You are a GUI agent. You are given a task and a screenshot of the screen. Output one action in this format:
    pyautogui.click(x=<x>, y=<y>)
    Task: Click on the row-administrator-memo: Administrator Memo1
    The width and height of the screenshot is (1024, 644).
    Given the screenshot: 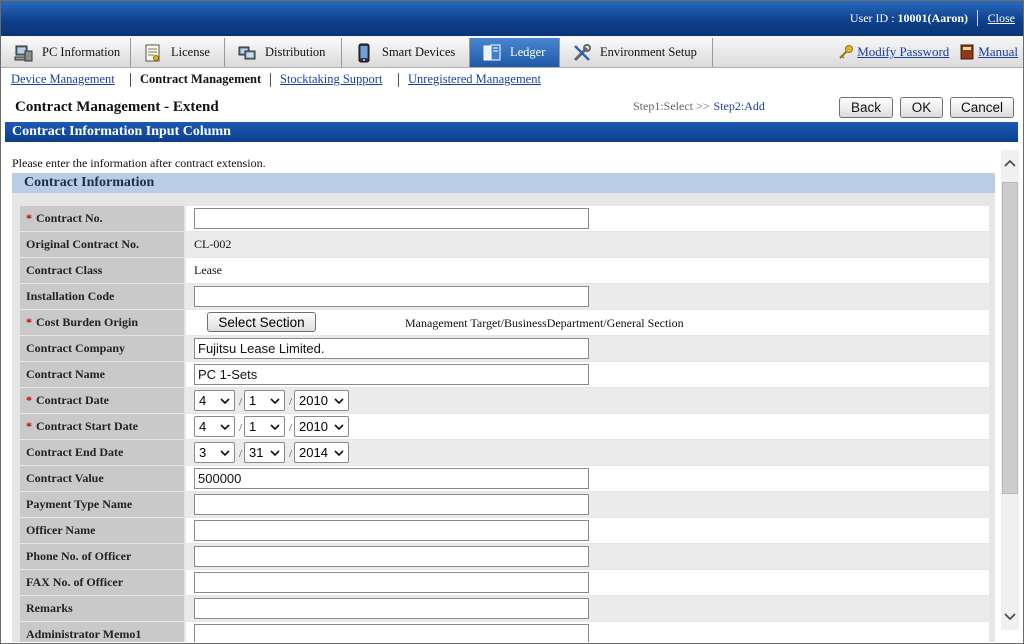 What is the action you would take?
    pyautogui.click(x=504, y=632)
    